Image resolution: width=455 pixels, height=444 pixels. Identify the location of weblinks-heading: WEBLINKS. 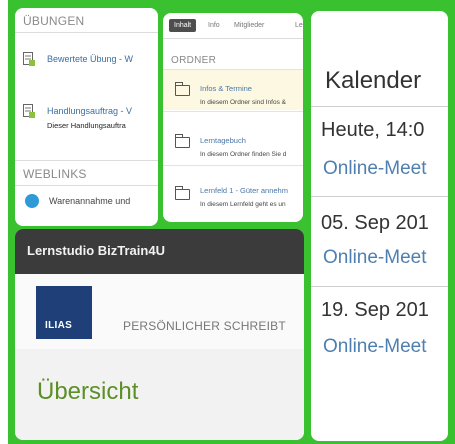
(86, 173).